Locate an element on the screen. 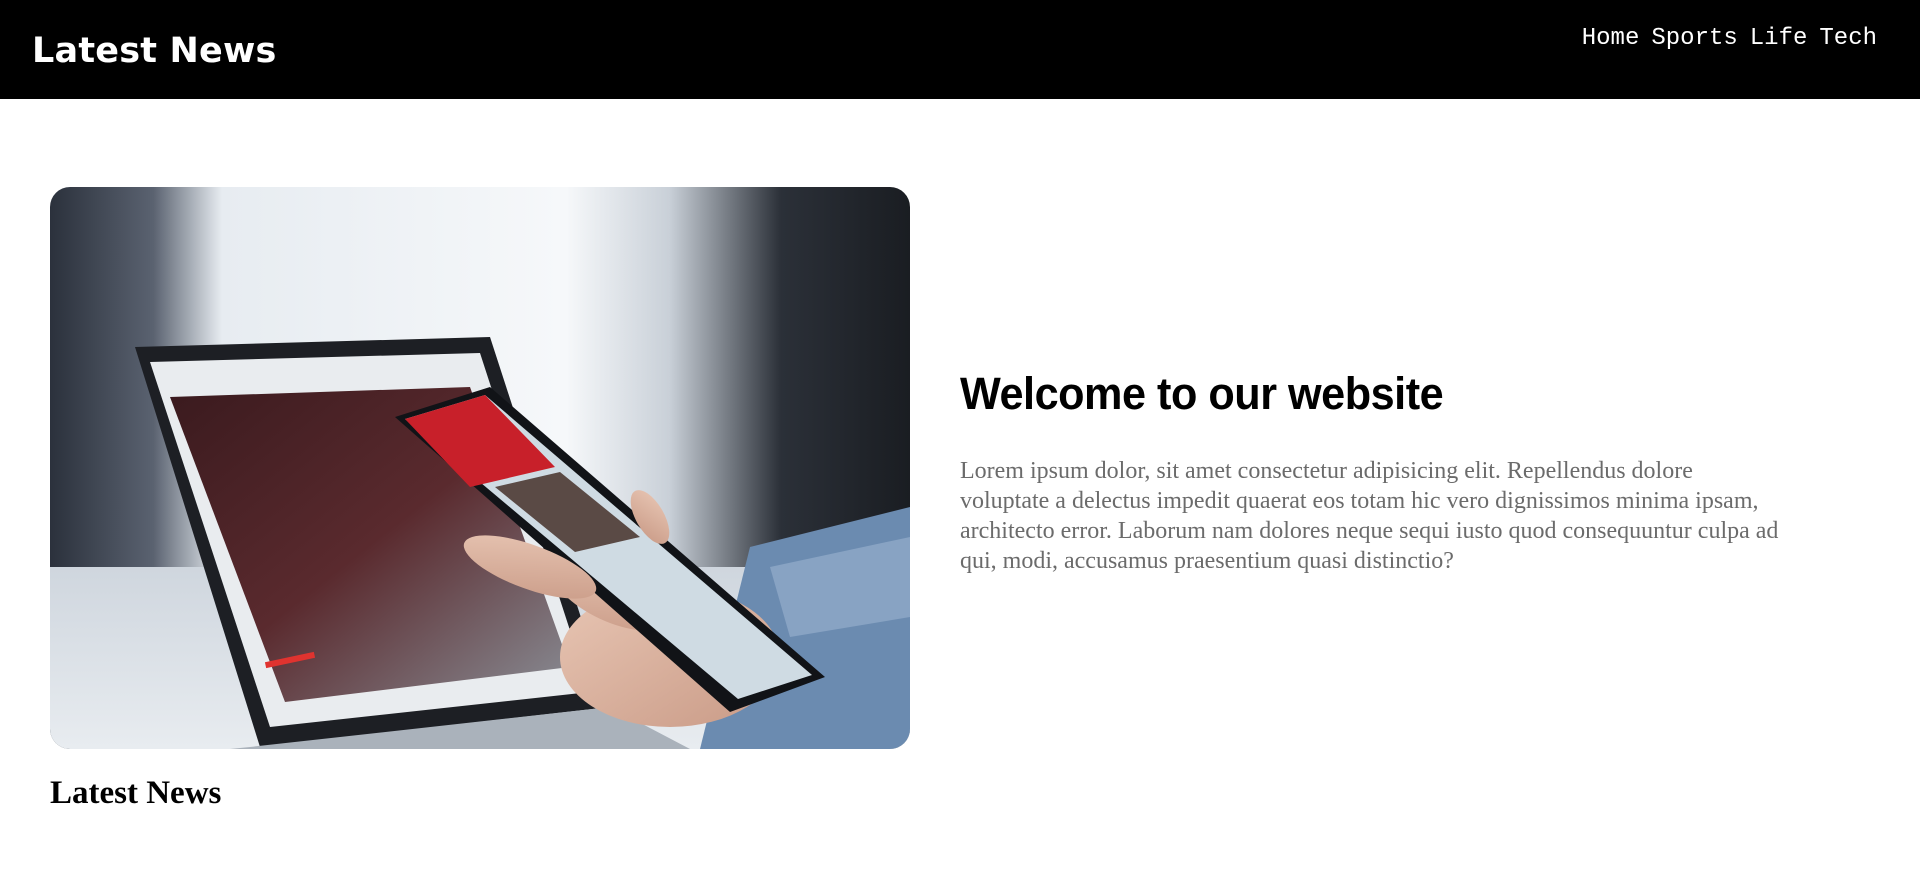 The image size is (1920, 869). nav-link-home: Home is located at coordinates (1611, 39).